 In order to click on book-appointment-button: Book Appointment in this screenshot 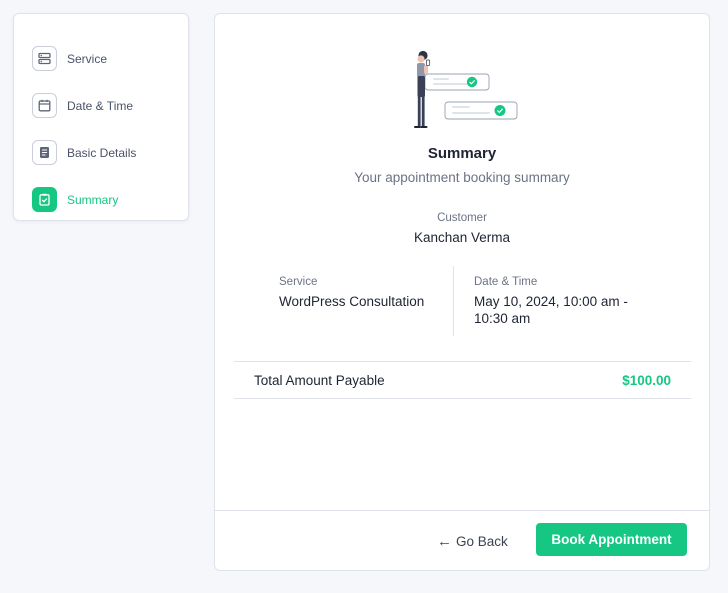, I will do `click(611, 539)`.